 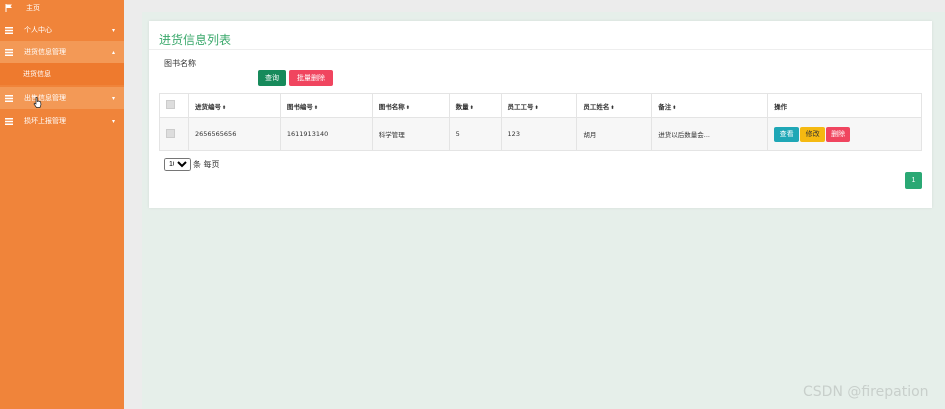 What do you see at coordinates (844, 105) in the screenshot?
I see `column-header-actions: 操作` at bounding box center [844, 105].